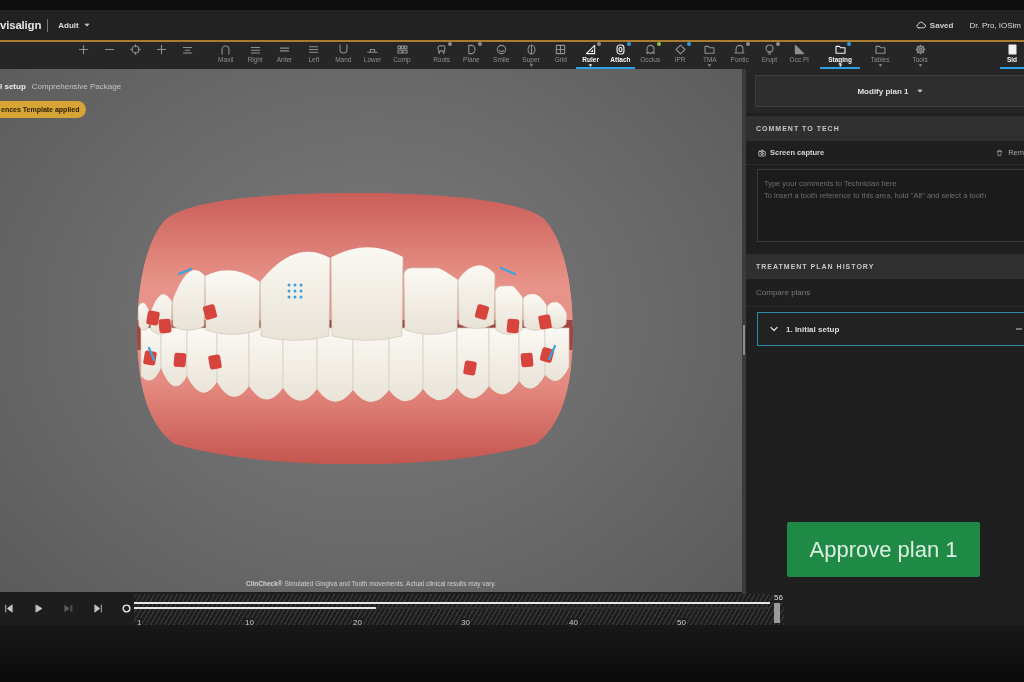 The height and width of the screenshot is (682, 1024). Describe the element at coordinates (531, 49) in the screenshot. I see `overlap-tooth-icon` at that location.